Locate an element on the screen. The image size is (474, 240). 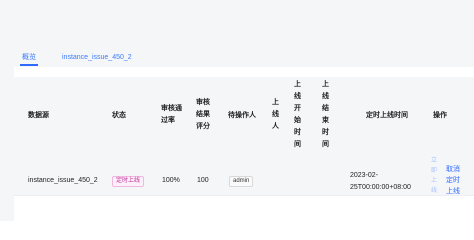
header-actions: 操作 is located at coordinates (440, 115).